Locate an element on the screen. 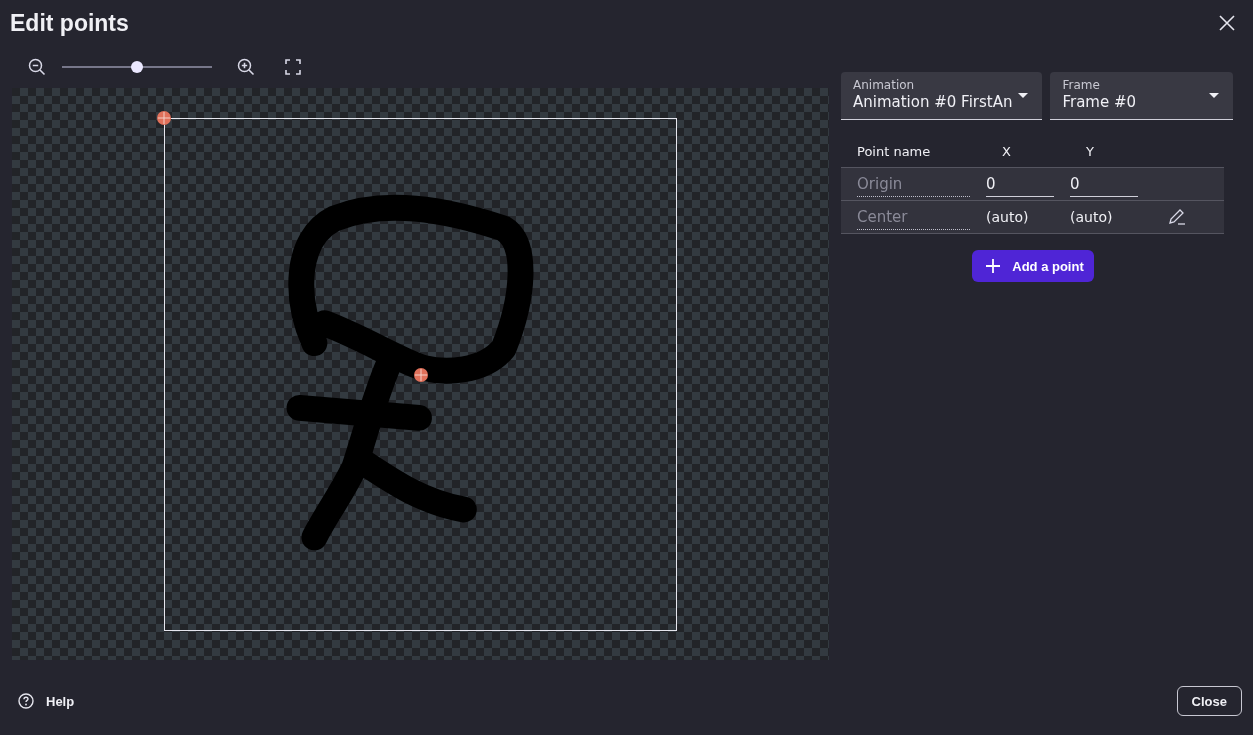  column-header: X is located at coordinates (1006, 151).